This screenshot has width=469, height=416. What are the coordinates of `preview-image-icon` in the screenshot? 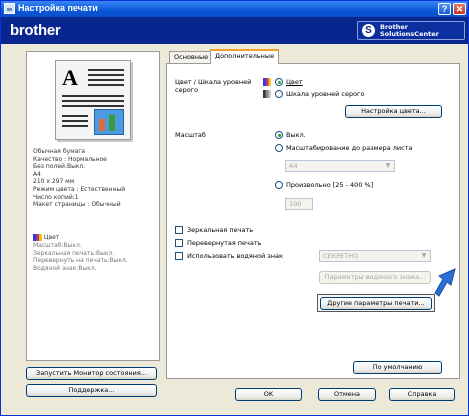 It's located at (109, 122).